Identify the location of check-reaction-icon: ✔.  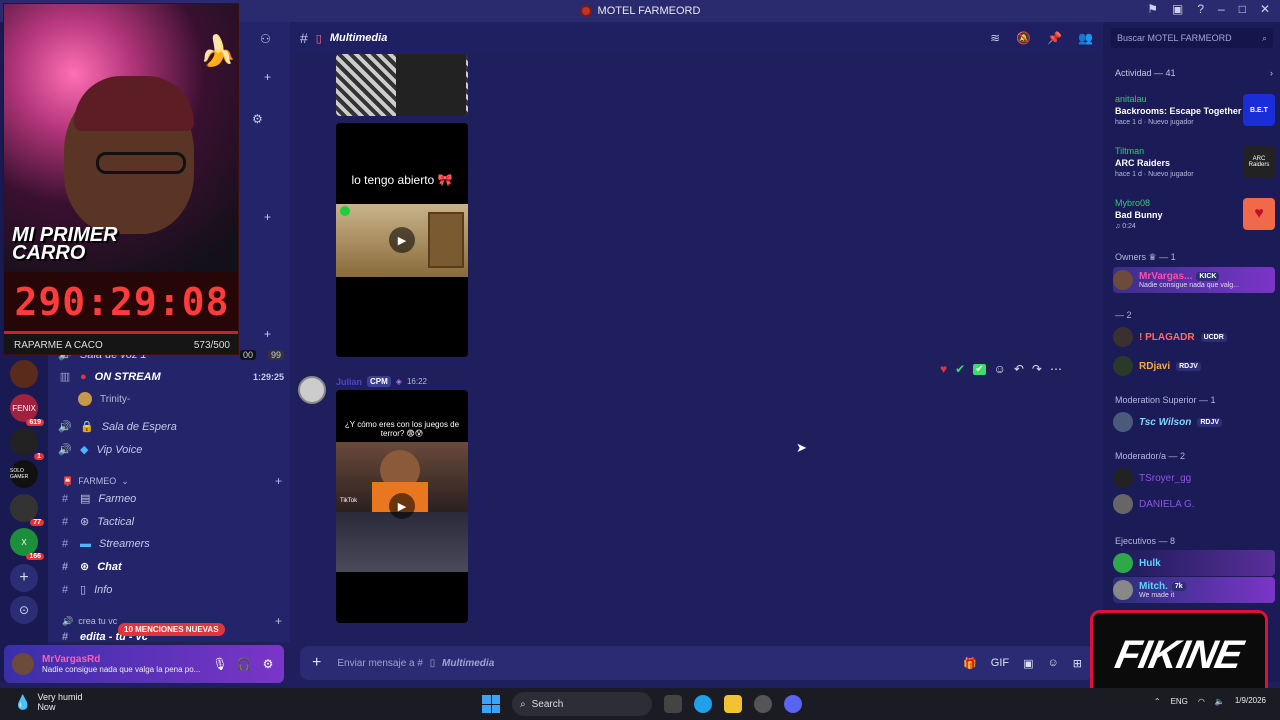
(960, 369).